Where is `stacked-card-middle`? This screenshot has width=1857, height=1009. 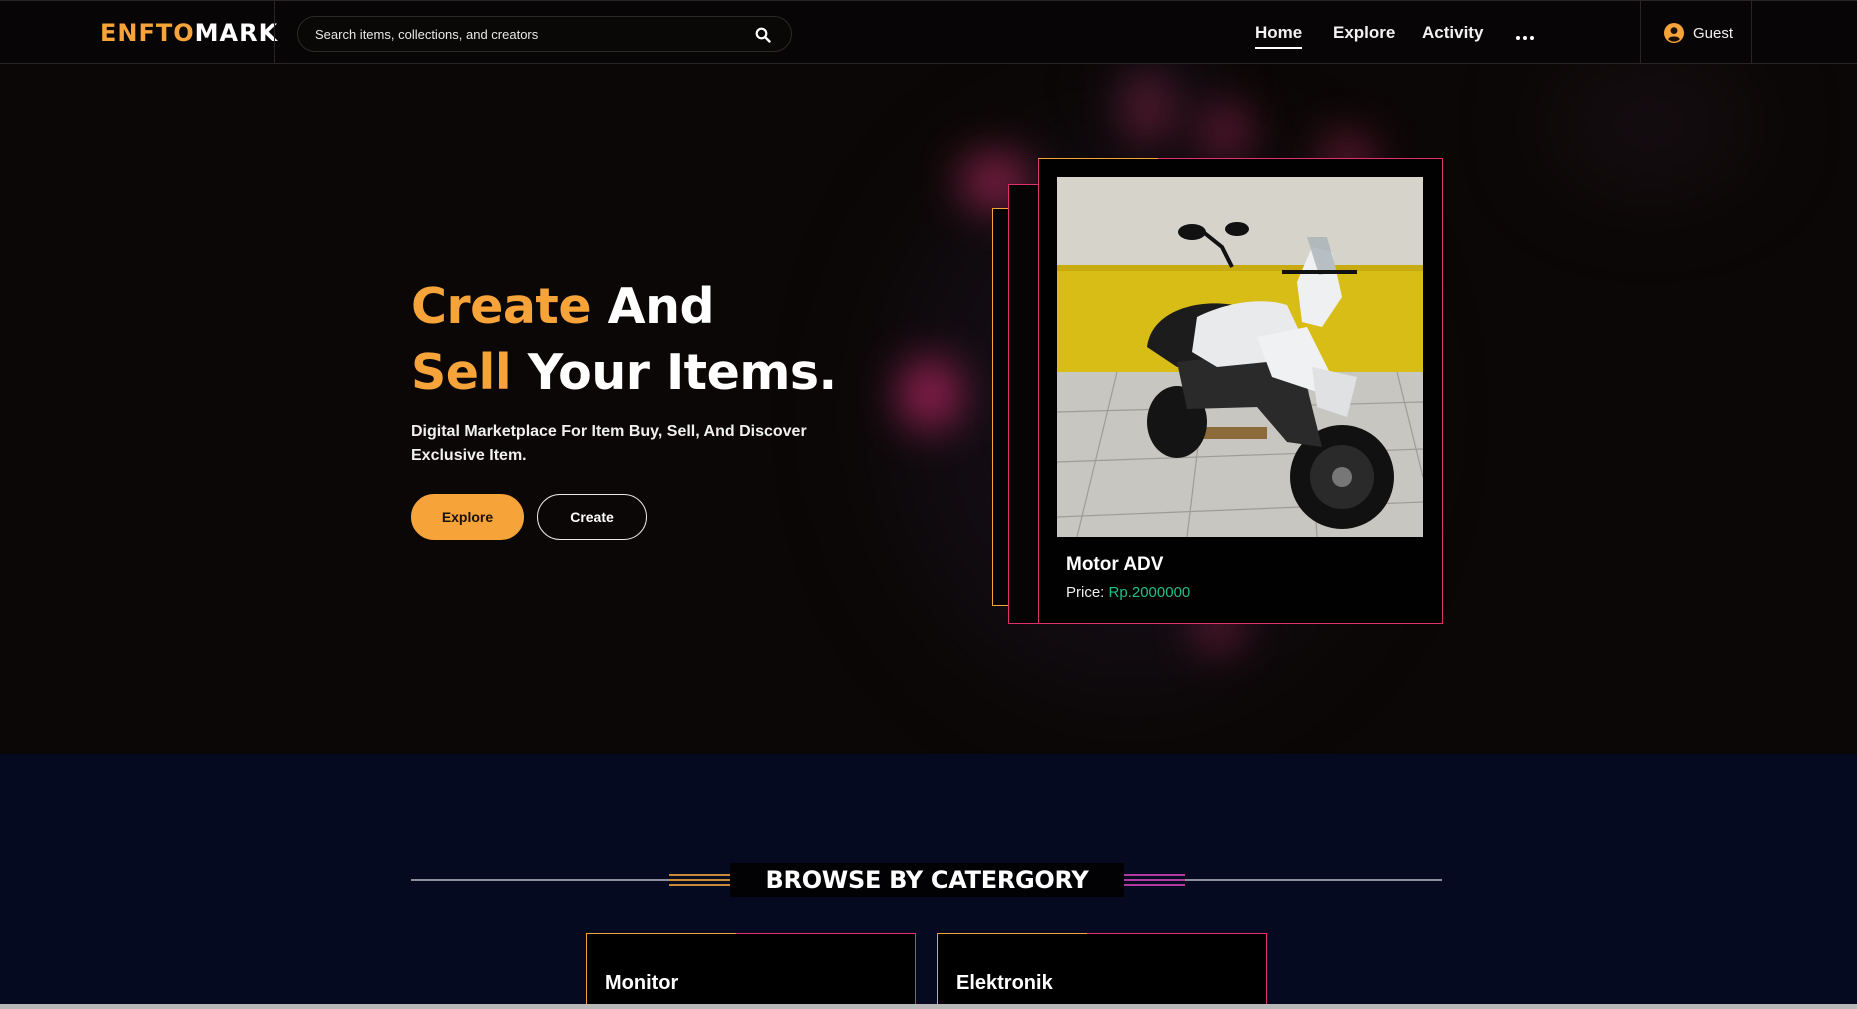 stacked-card-middle is located at coordinates (1023, 404).